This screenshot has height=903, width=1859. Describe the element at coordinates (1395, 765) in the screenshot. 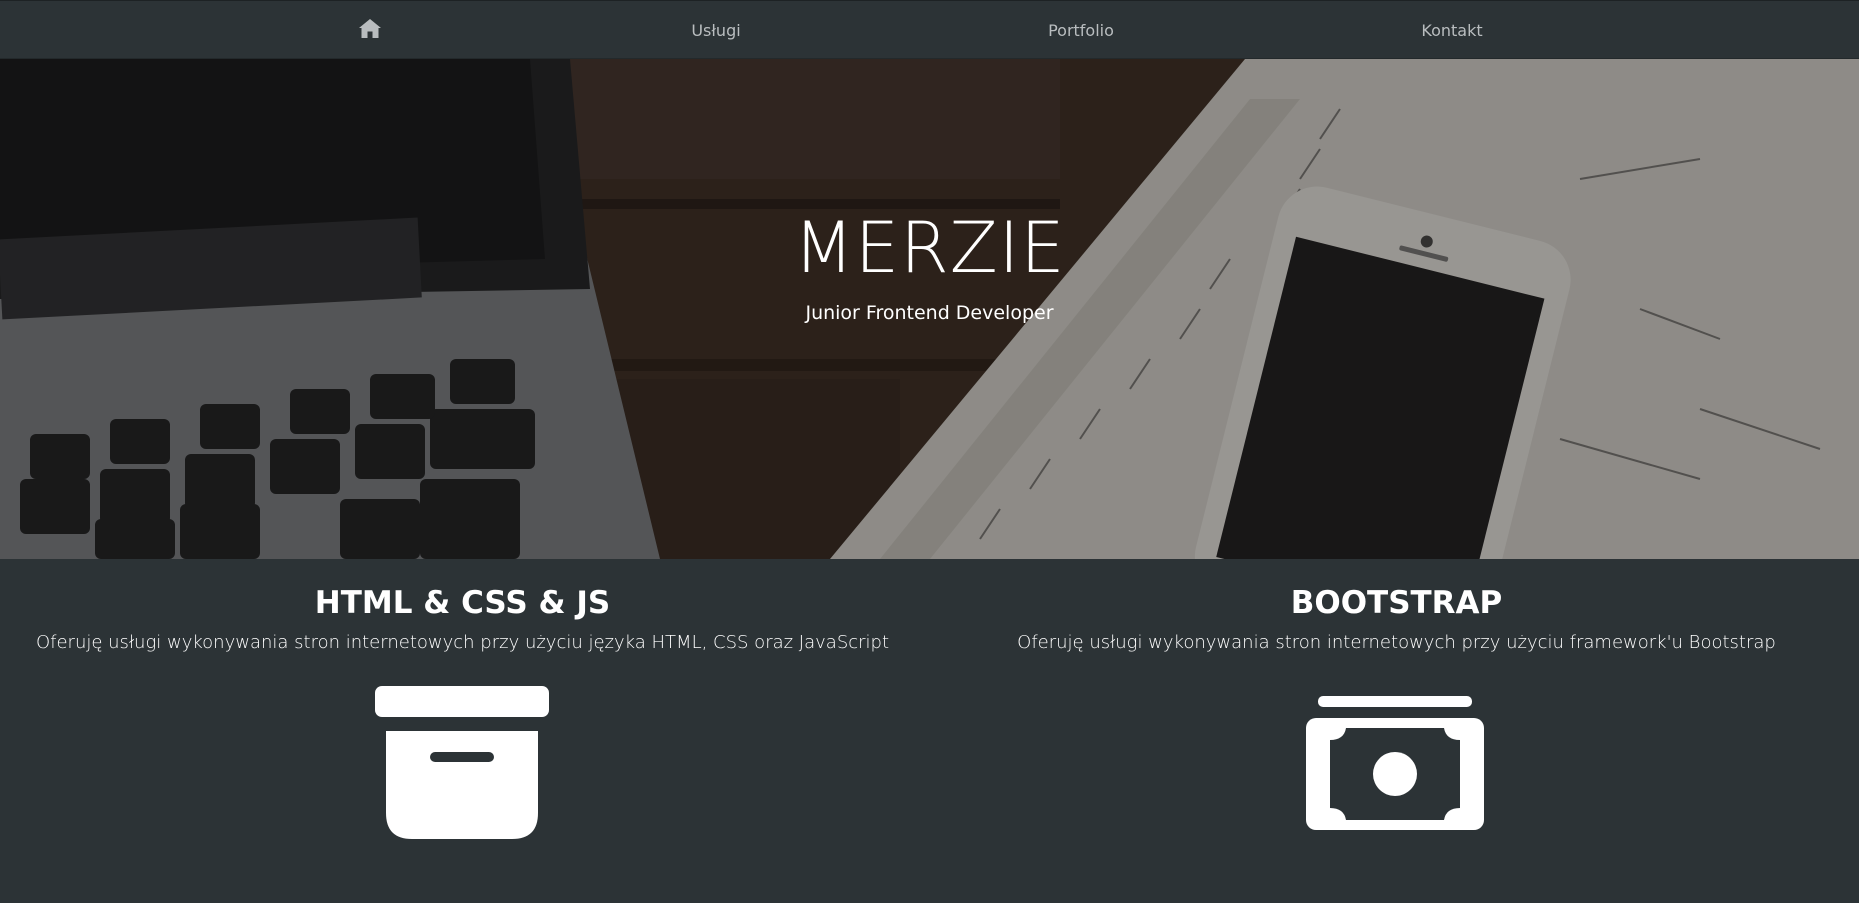

I see `money-bill-icon` at that location.